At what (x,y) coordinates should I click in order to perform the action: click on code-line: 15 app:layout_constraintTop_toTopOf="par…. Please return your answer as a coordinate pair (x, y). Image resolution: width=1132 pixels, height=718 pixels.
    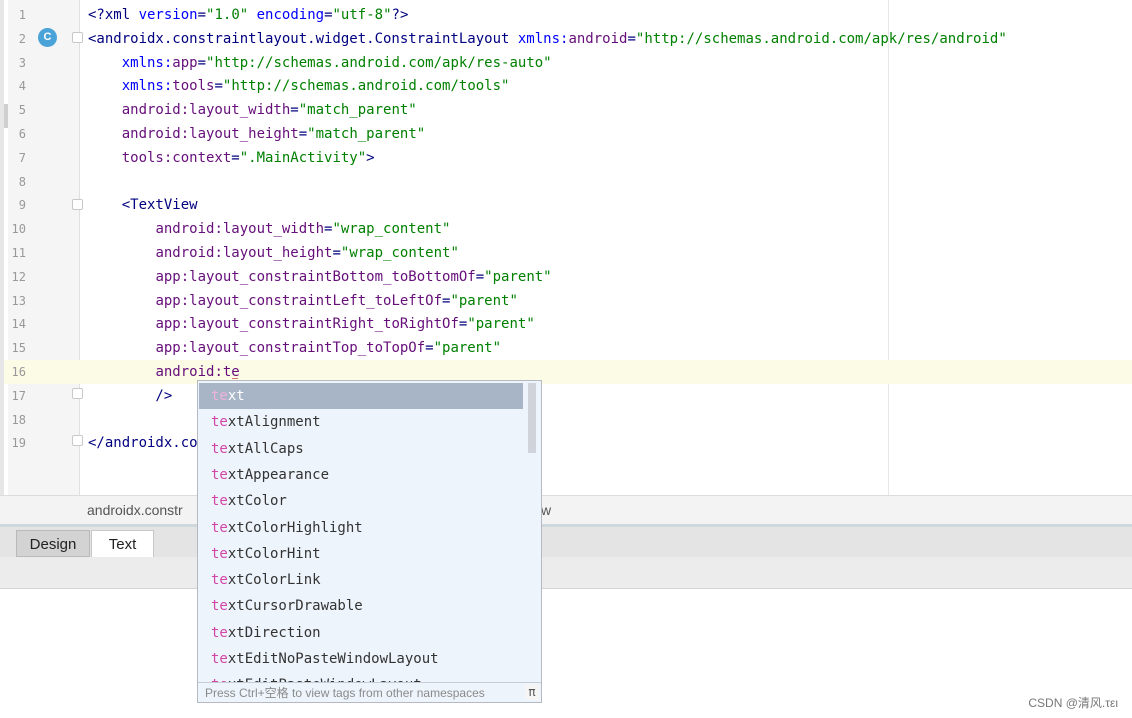
    Looking at the image, I should click on (568, 348).